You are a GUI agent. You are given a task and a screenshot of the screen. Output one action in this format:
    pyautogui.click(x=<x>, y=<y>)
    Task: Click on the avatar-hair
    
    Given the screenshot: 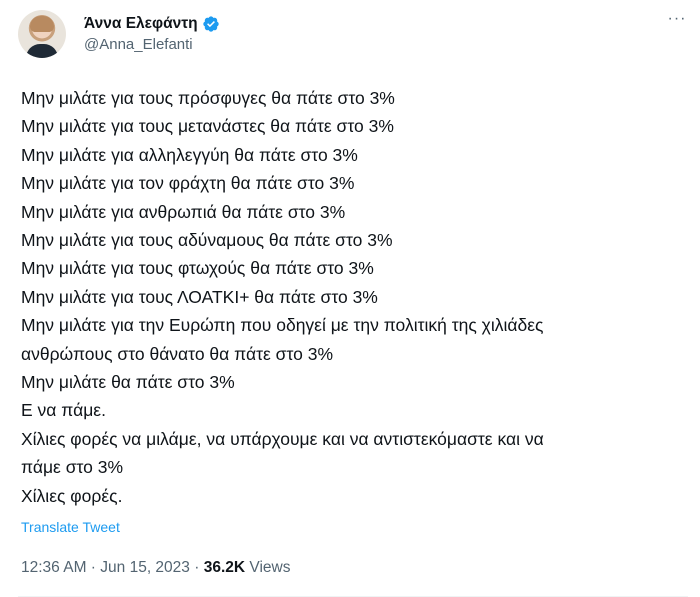 What is the action you would take?
    pyautogui.click(x=42, y=24)
    